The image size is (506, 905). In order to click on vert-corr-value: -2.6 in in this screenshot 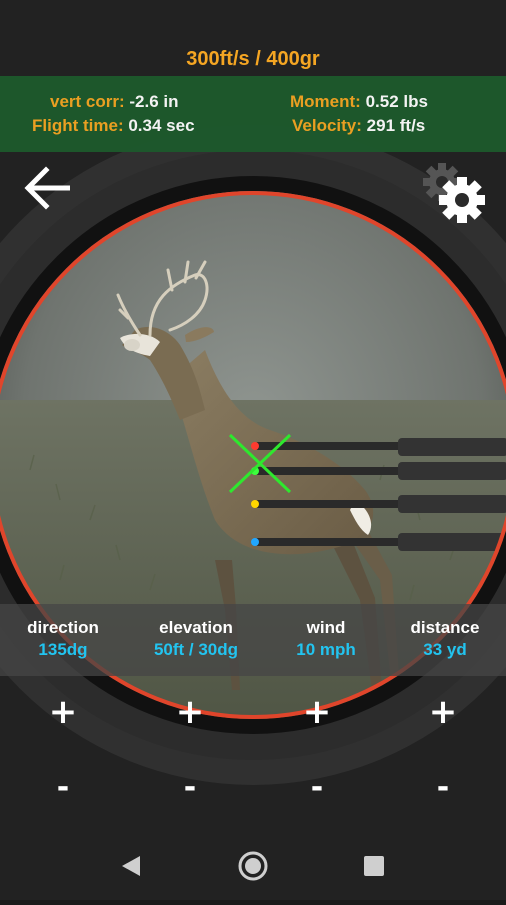, I will do `click(154, 101)`.